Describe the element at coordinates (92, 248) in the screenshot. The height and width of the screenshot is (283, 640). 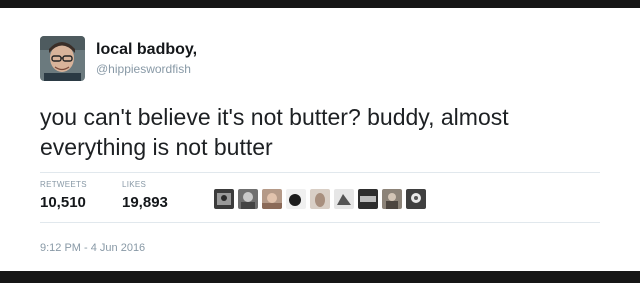
I see `tweet-timestamp: 9:12 PM - 4 Jun 2016` at that location.